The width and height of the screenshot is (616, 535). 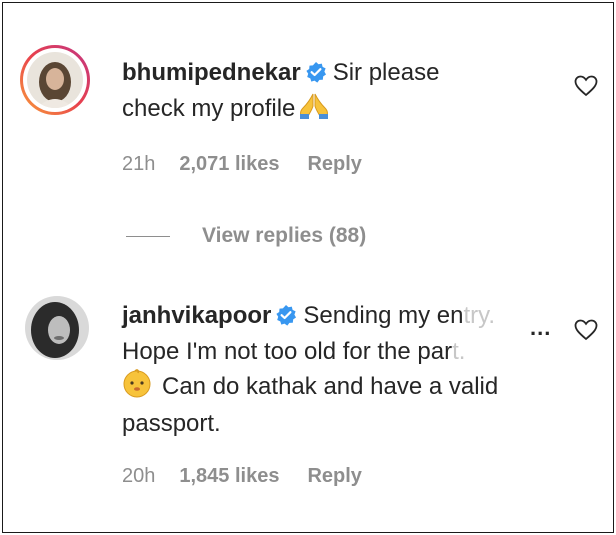 I want to click on comment-text-line1: Sending my en, so click(x=383, y=315).